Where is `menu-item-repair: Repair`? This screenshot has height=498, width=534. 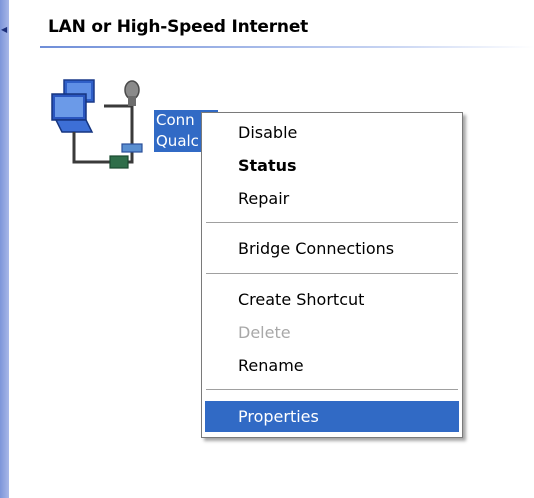
menu-item-repair: Repair is located at coordinates (332, 198).